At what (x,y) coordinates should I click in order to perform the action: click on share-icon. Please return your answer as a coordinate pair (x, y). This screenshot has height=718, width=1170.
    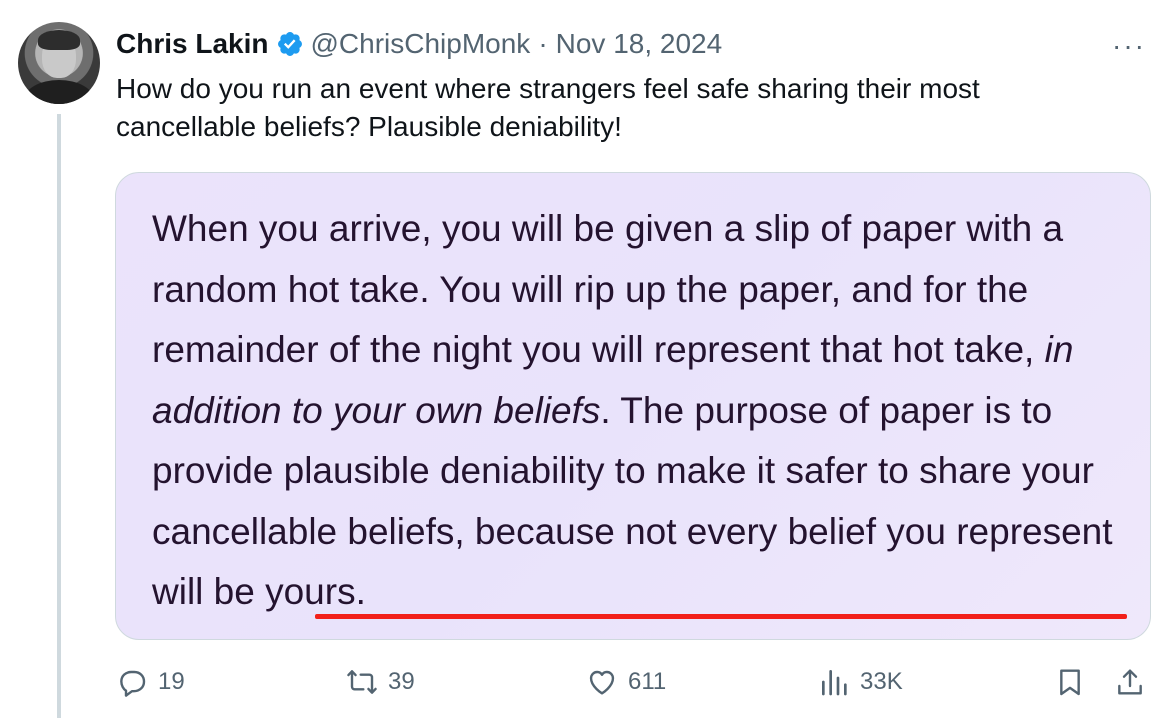
    Looking at the image, I should click on (1130, 682).